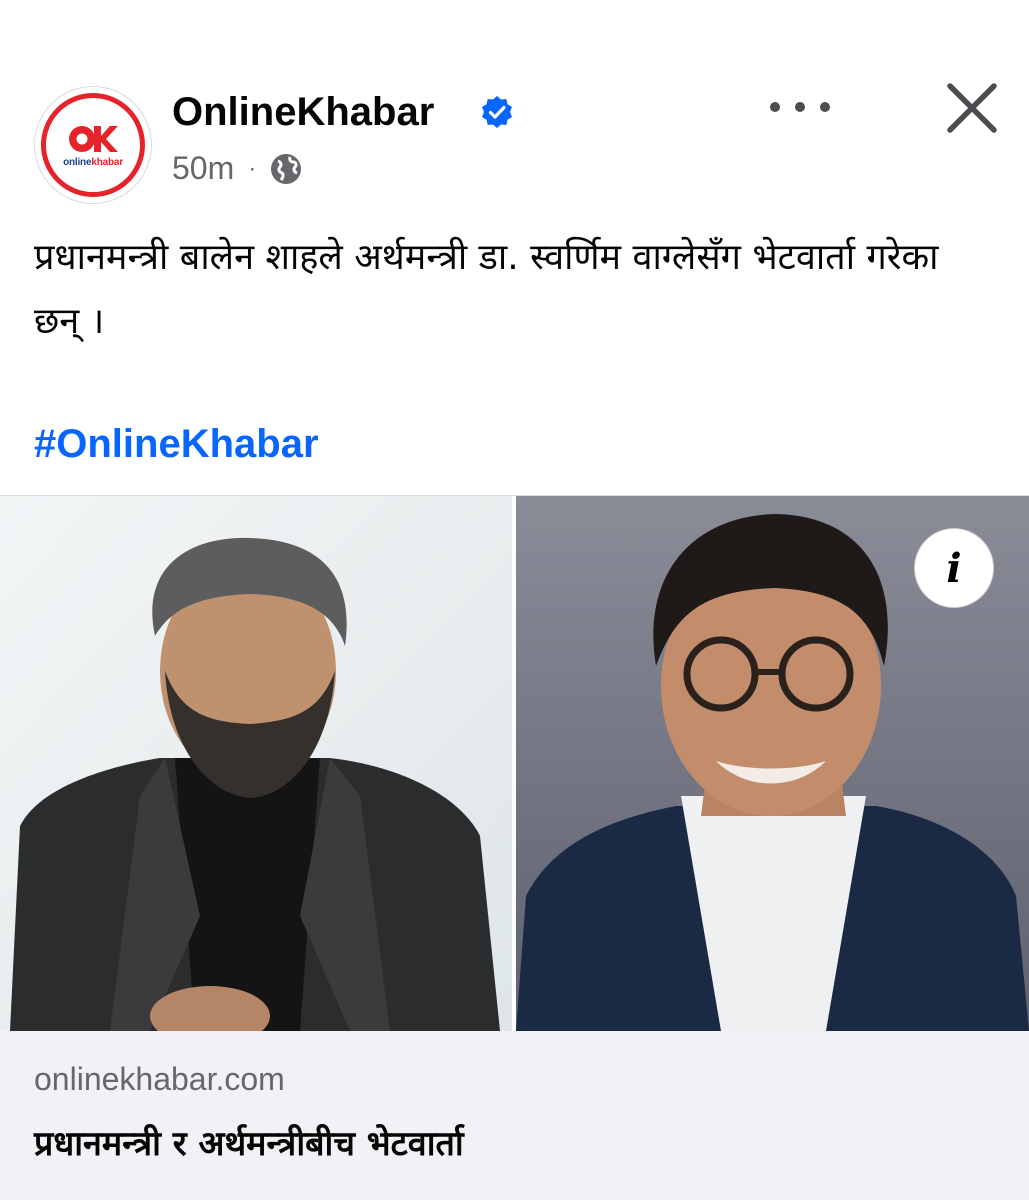 This screenshot has width=1029, height=1200. Describe the element at coordinates (93, 162) in the screenshot. I see `logo-wordmark: onlinekhabar` at that location.